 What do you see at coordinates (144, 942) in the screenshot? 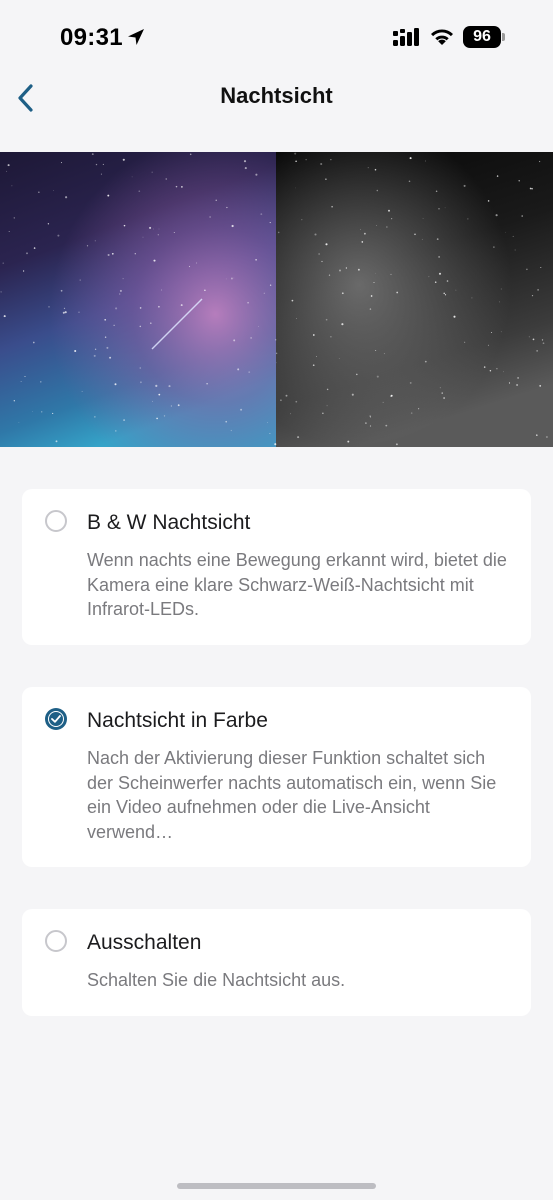
I see `option-title: Ausschalten` at bounding box center [144, 942].